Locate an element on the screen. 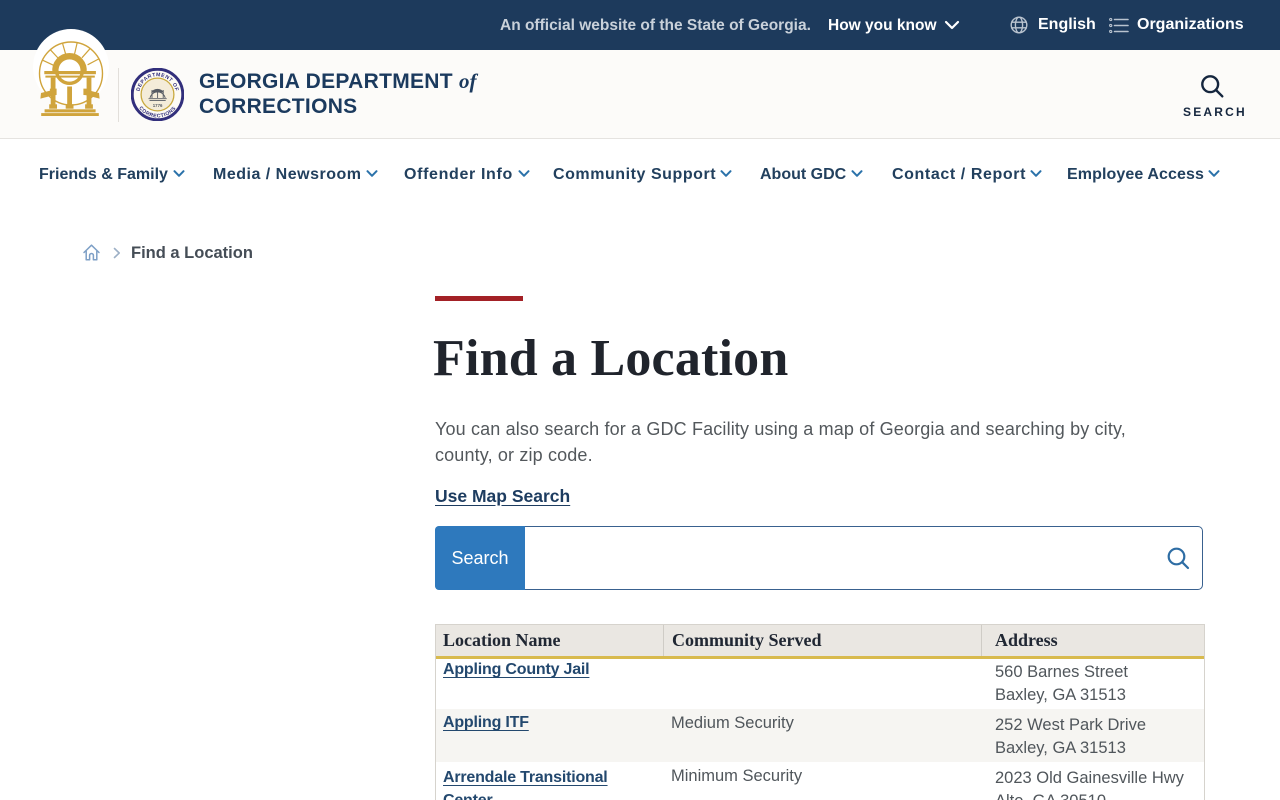 The height and width of the screenshot is (800, 1280). svg-text: 1776 is located at coordinates (158, 105).